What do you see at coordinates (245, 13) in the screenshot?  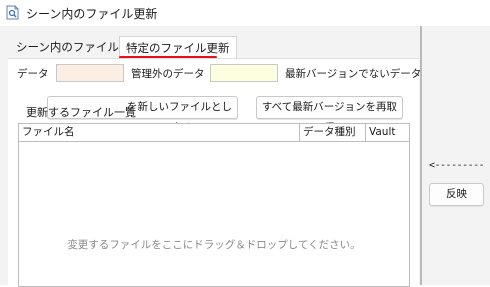 I see `title-bar: シーン内のファイル更新` at bounding box center [245, 13].